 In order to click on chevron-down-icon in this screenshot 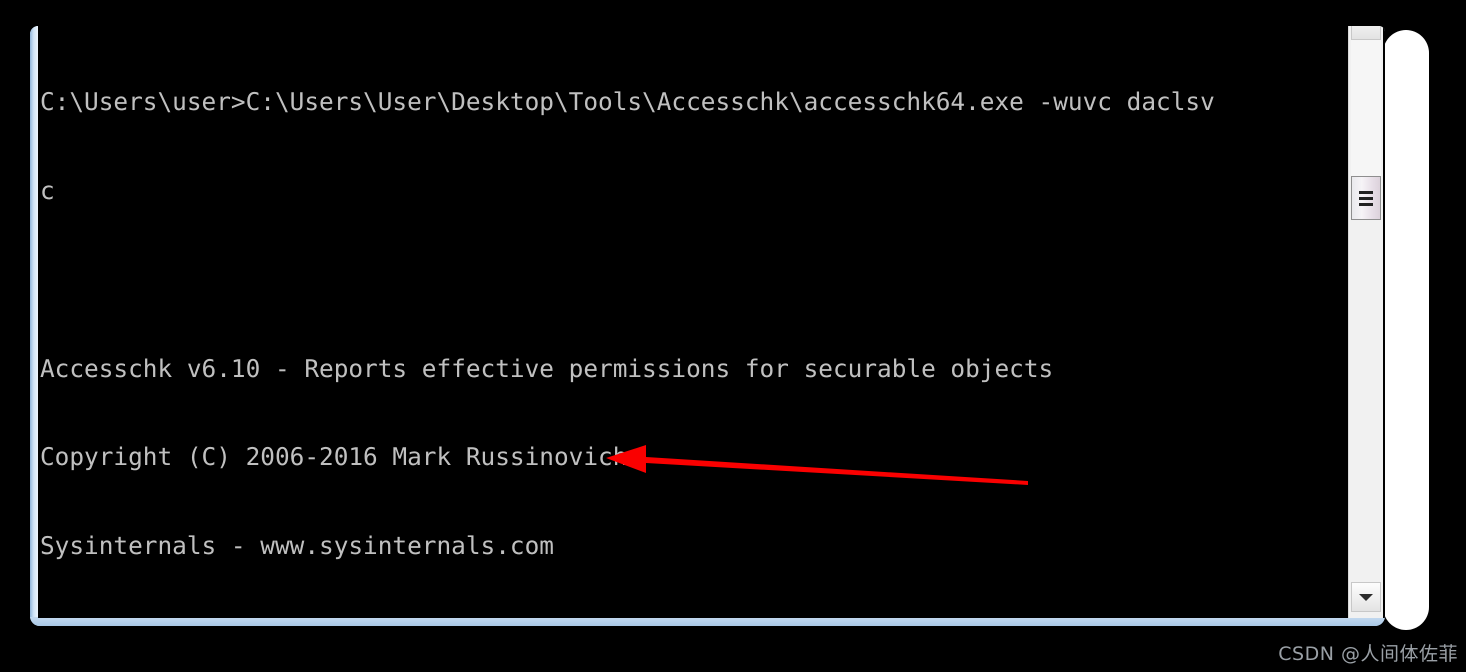, I will do `click(1366, 597)`.